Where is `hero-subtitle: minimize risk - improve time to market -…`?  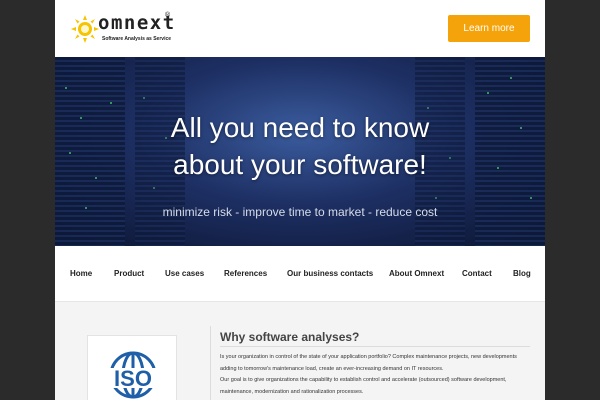 hero-subtitle: minimize risk - improve time to market -… is located at coordinates (300, 212).